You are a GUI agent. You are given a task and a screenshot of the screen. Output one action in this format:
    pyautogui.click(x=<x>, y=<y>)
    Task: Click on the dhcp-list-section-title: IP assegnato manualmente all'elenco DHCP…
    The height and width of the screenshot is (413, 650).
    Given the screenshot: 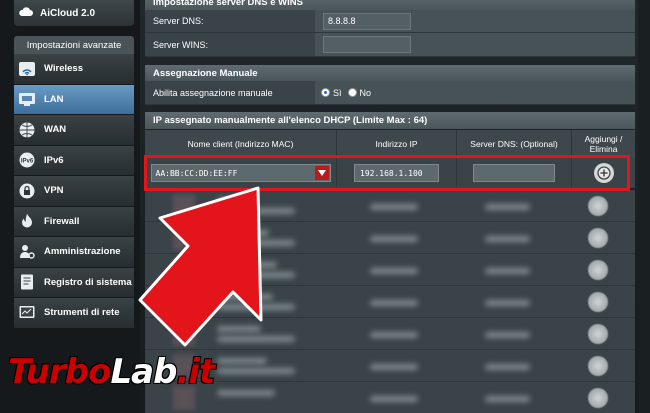 What is the action you would take?
    pyautogui.click(x=390, y=120)
    